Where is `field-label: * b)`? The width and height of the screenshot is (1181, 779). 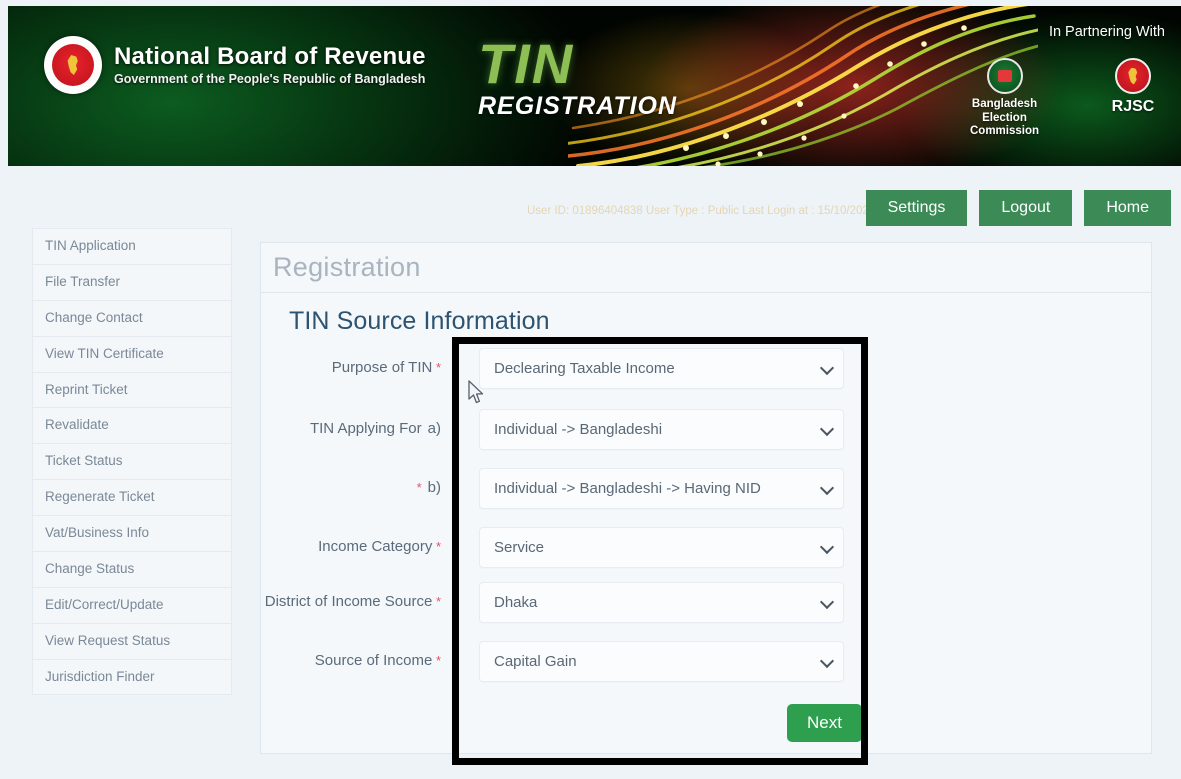 field-label: * b) is located at coordinates (356, 483).